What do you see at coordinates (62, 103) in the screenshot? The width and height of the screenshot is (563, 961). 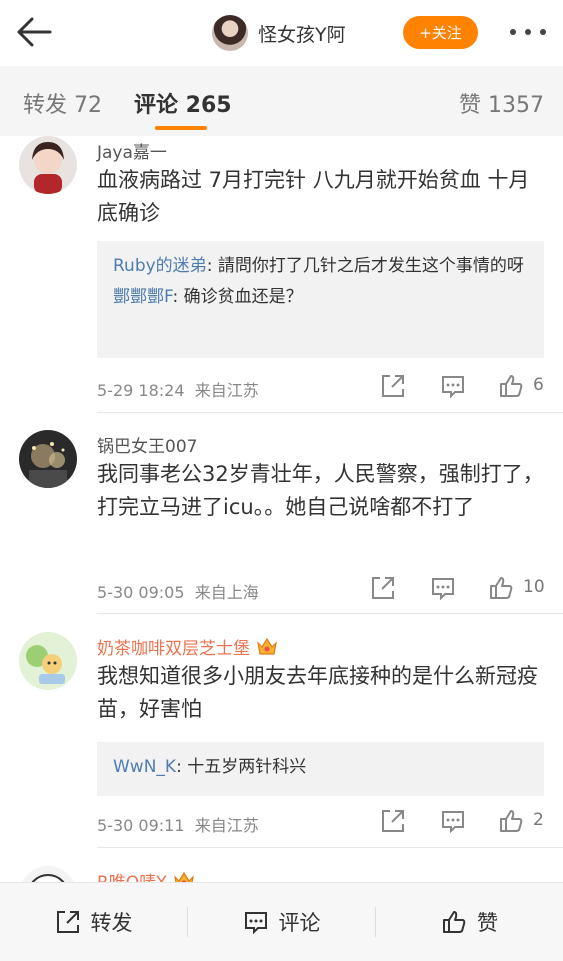 I see `tab-reposts: 转发 72` at bounding box center [62, 103].